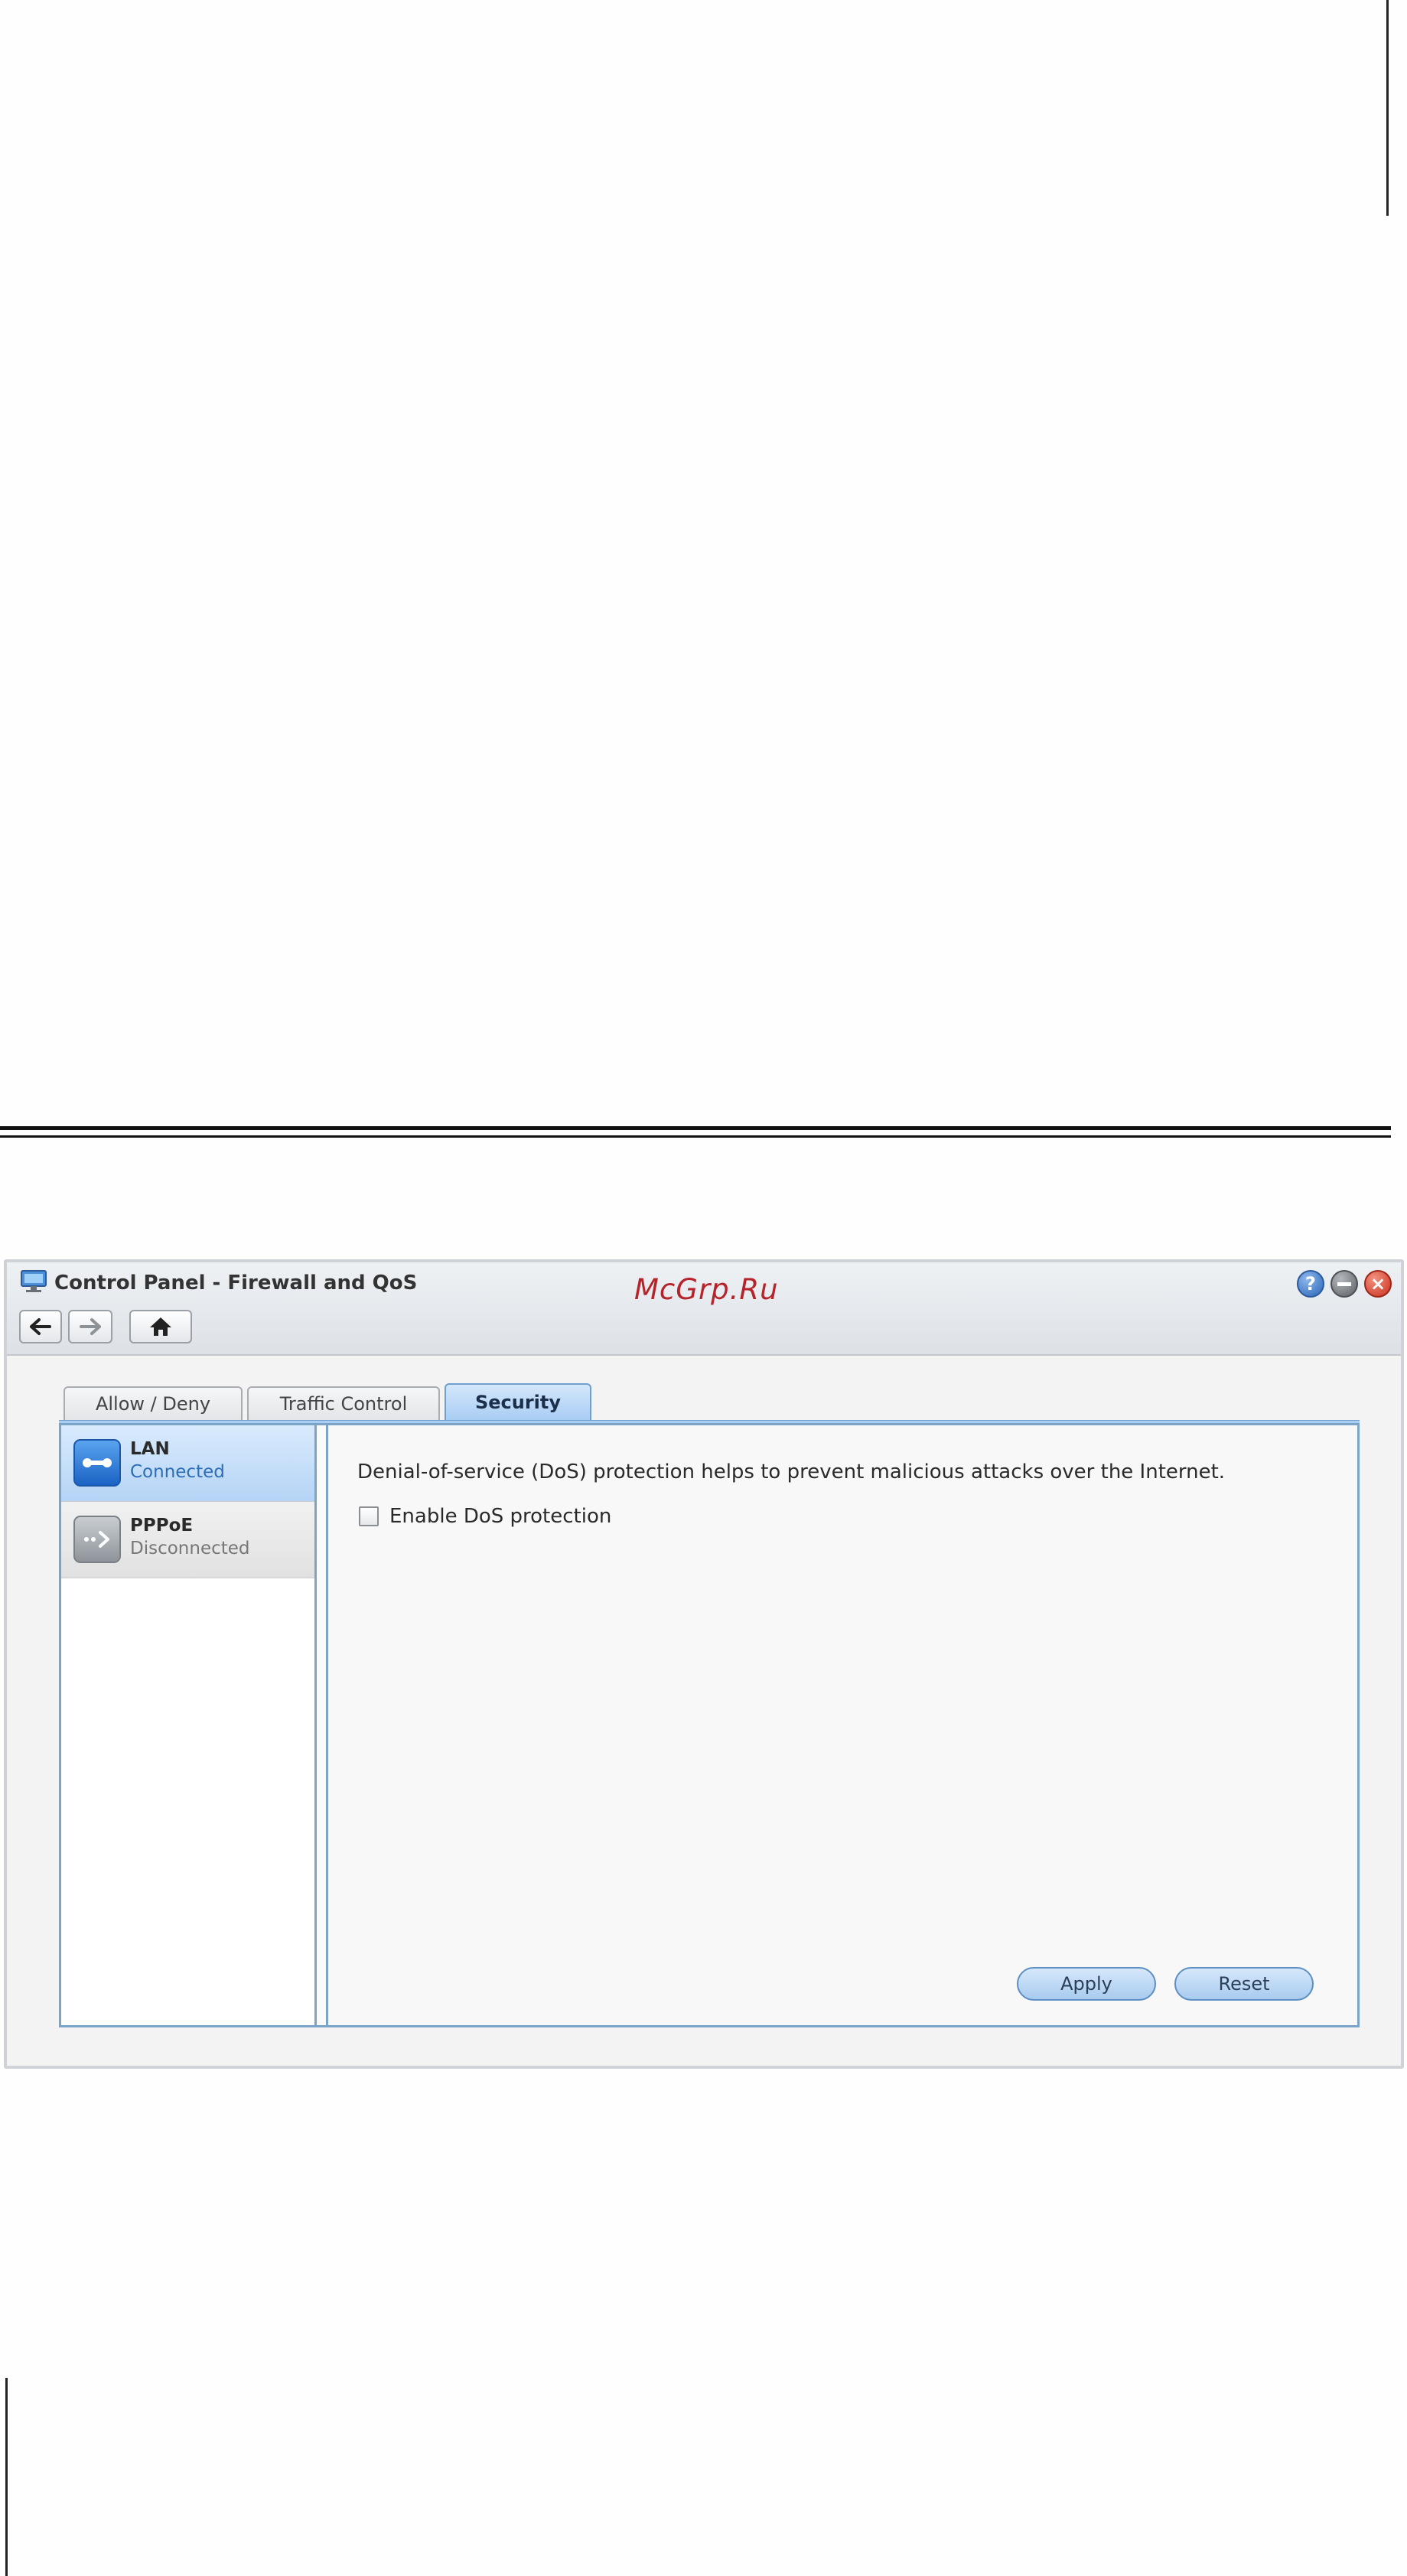 The height and width of the screenshot is (2576, 1407). What do you see at coordinates (695, 1137) in the screenshot?
I see `page-separator-thin` at bounding box center [695, 1137].